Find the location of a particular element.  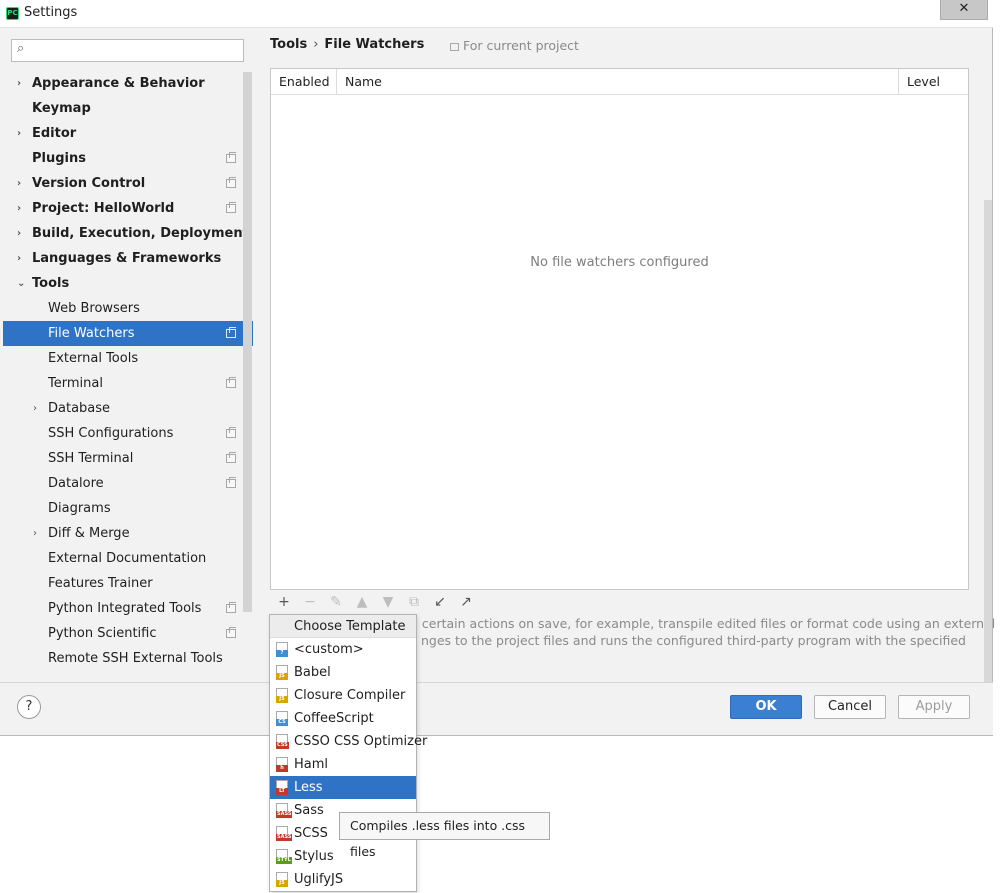

sidebar-item-editor: › Editor is located at coordinates (128, 133).